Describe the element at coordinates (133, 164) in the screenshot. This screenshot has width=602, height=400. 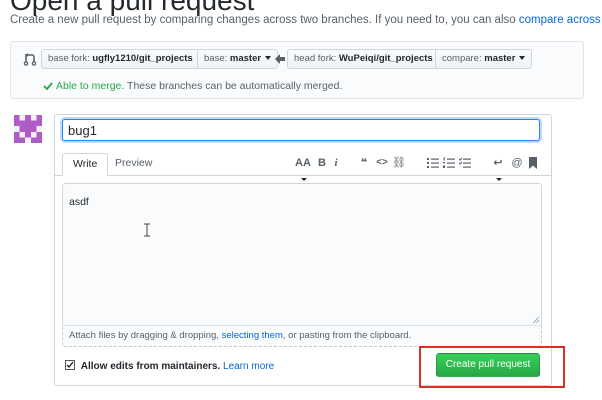
I see `tab-preview: Preview` at that location.